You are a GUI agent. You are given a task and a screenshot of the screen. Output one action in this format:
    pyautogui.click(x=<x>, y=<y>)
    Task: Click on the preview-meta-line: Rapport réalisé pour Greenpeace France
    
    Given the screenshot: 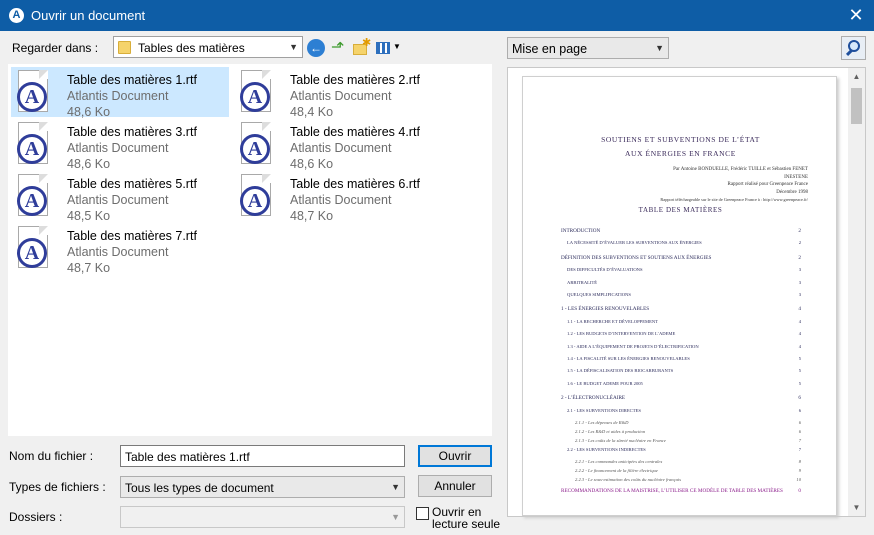 What is the action you would take?
    pyautogui.click(x=767, y=184)
    